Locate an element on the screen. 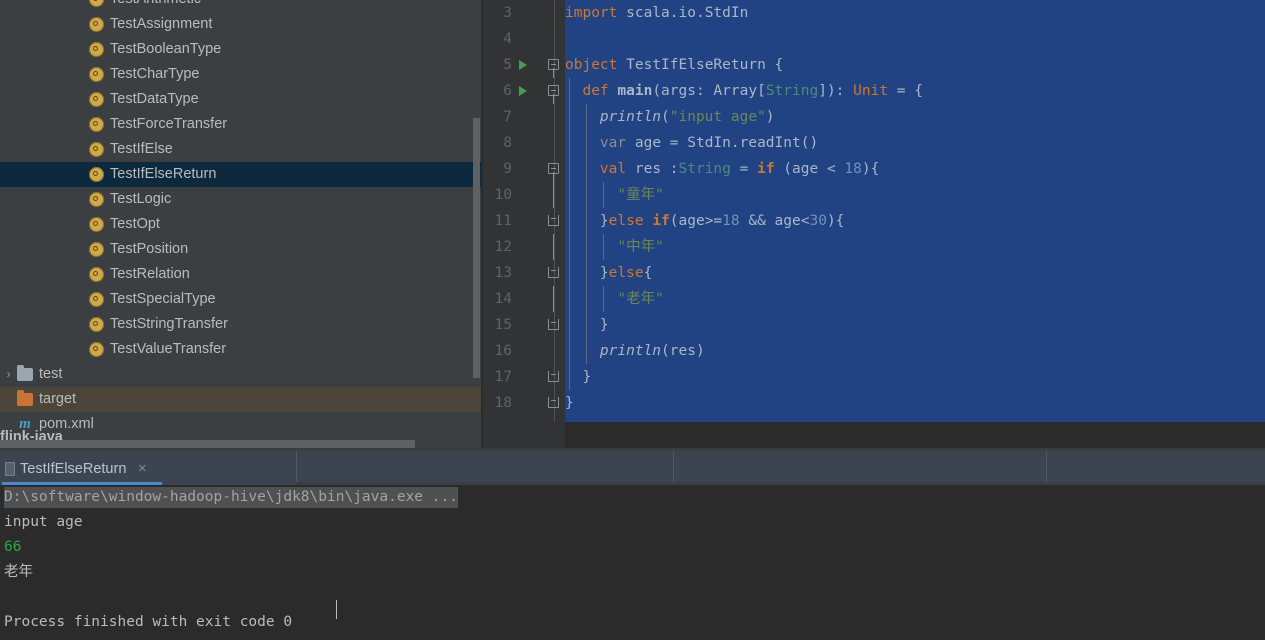 This screenshot has height=640, width=1265. code-line-12: "中年" is located at coordinates (915, 247).